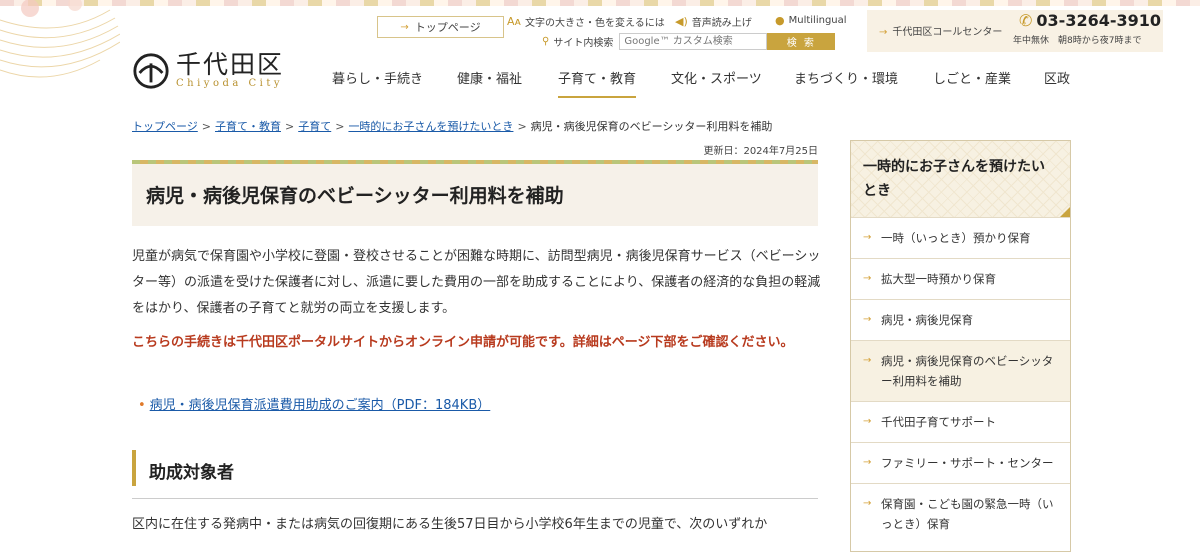 The width and height of the screenshot is (1200, 552). Describe the element at coordinates (780, 20) in the screenshot. I see `globe-icon: ●` at that location.